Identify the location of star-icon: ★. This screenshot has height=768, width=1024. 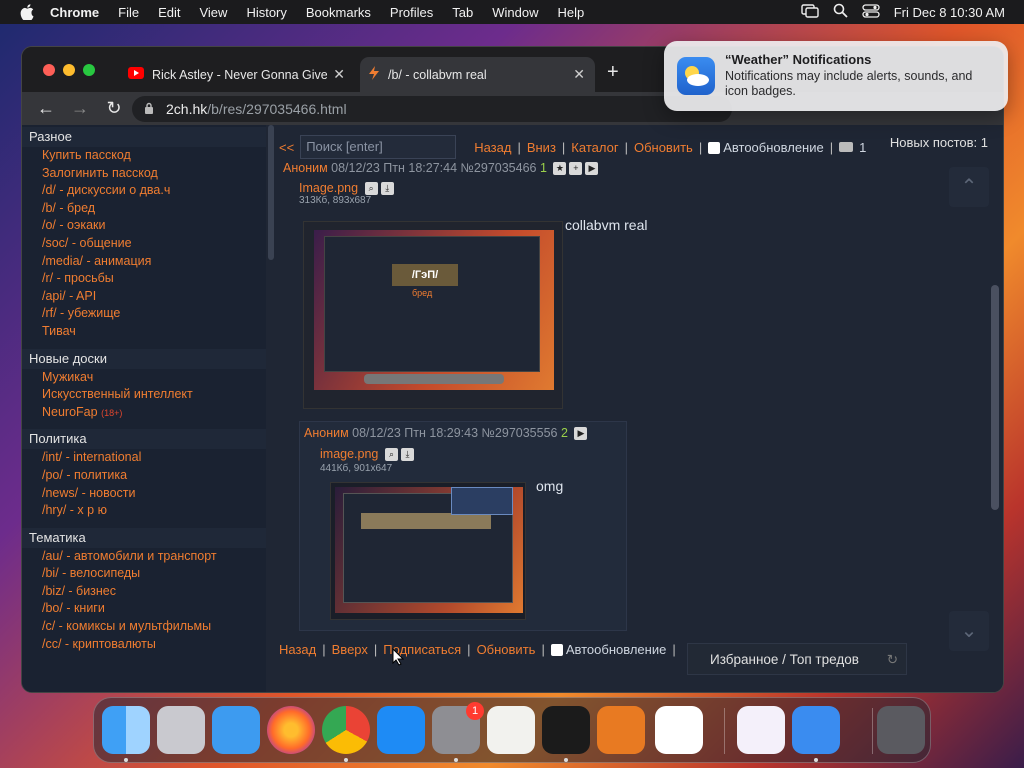
(560, 169).